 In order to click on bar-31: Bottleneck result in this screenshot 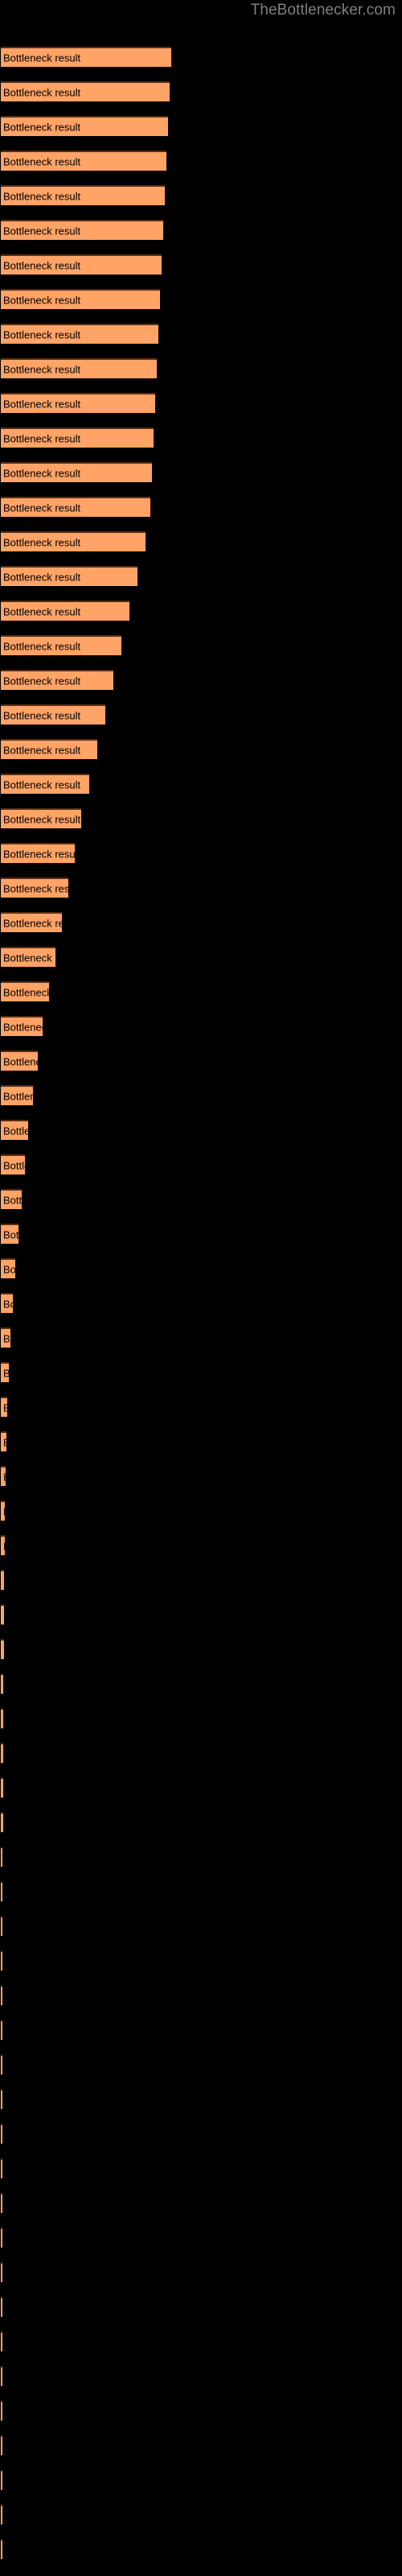, I will do `click(17, 1095)`.